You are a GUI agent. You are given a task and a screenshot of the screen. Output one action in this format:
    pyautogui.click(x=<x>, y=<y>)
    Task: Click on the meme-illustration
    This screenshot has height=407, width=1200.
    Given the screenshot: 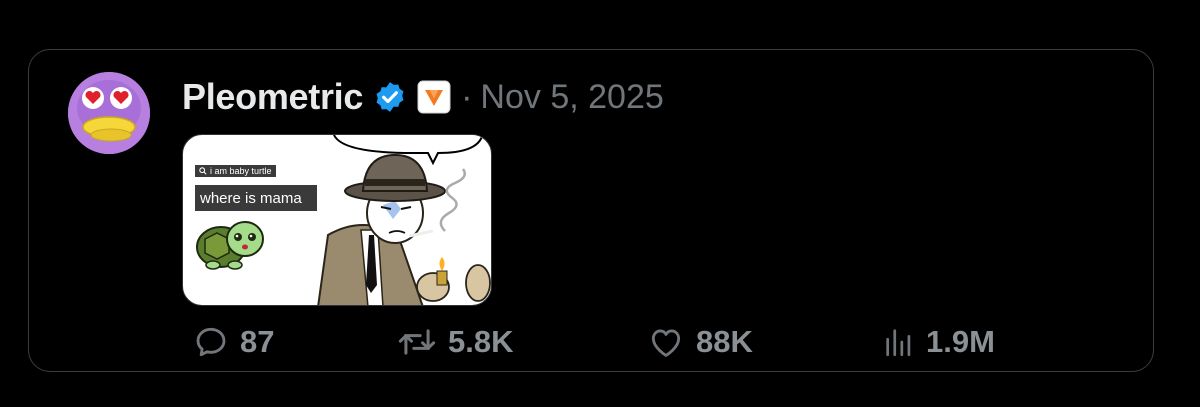 What is the action you would take?
    pyautogui.click(x=343, y=220)
    